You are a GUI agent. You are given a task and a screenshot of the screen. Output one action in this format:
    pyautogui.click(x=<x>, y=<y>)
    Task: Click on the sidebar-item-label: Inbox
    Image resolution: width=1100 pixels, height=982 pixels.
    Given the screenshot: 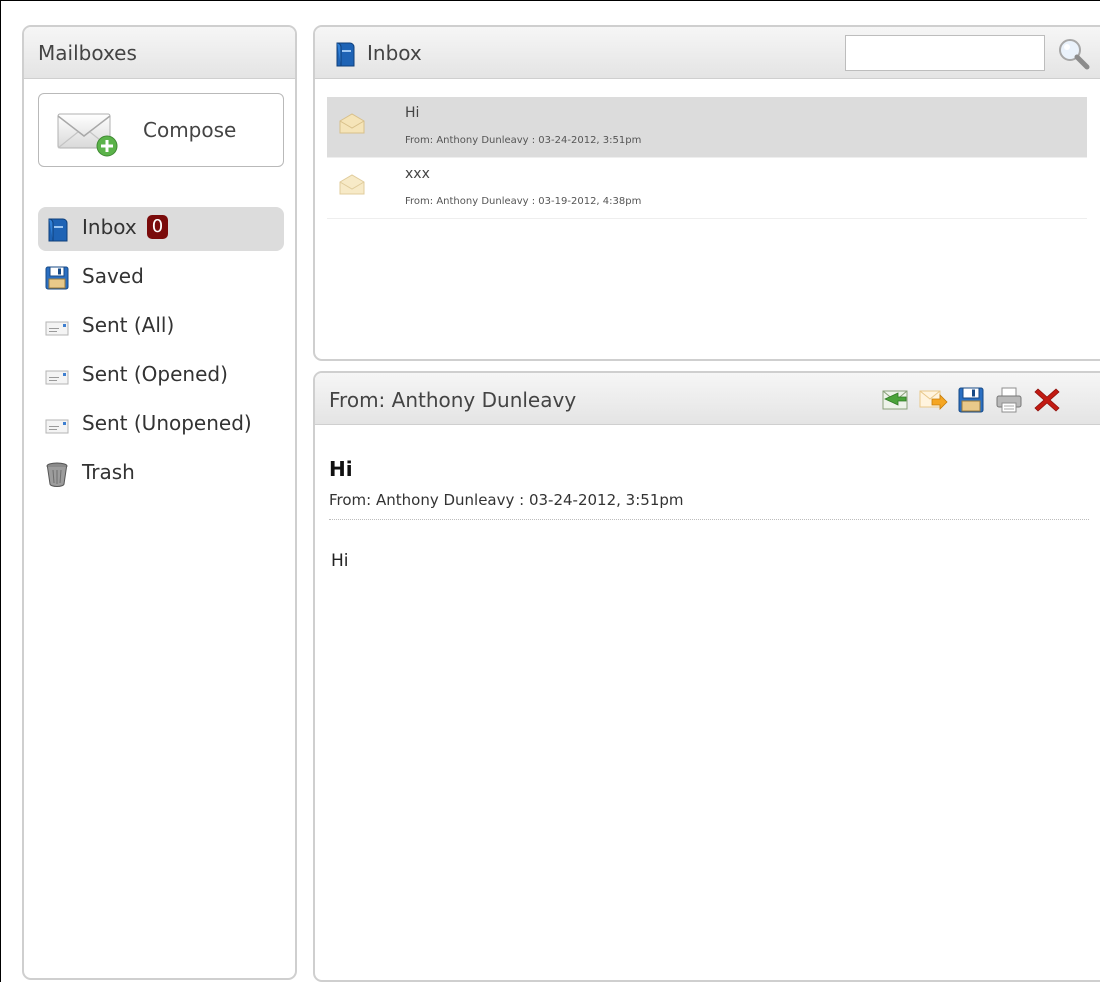 What is the action you would take?
    pyautogui.click(x=109, y=227)
    